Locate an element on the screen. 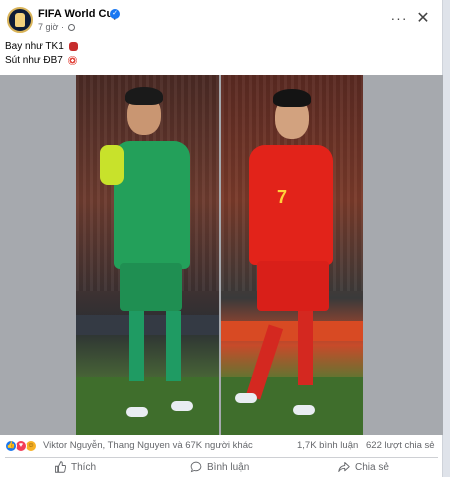 Image resolution: width=450 pixels, height=477 pixels. caption-line-1: Bay như TK1 is located at coordinates (41, 47).